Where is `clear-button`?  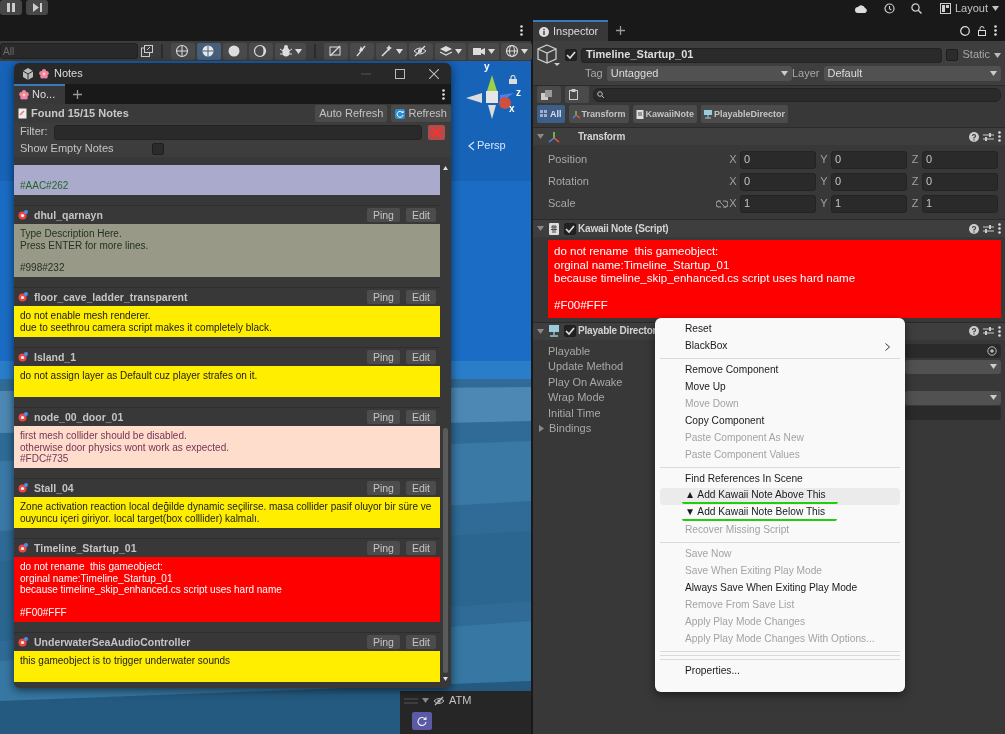 clear-button is located at coordinates (436, 132).